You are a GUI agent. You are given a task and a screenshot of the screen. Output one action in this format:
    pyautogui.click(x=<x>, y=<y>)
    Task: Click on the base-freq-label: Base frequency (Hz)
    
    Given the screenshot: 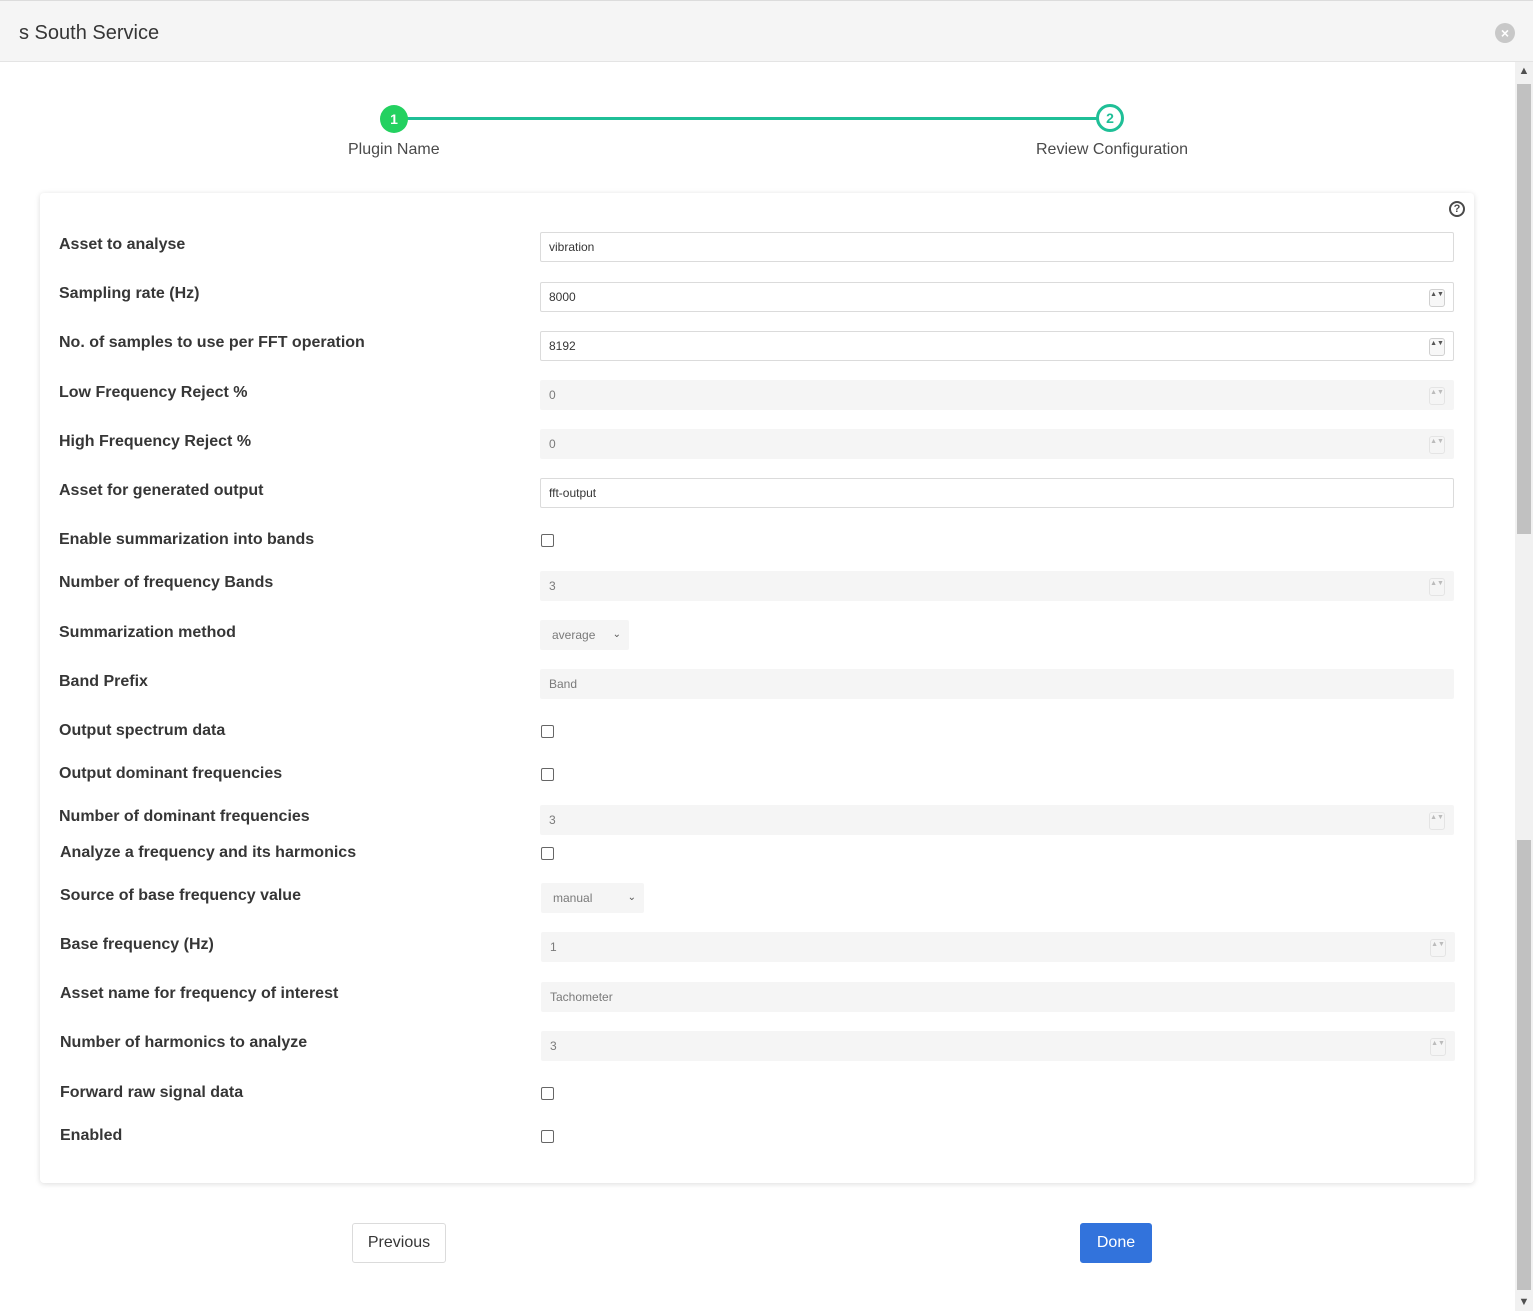 What is the action you would take?
    pyautogui.click(x=137, y=944)
    